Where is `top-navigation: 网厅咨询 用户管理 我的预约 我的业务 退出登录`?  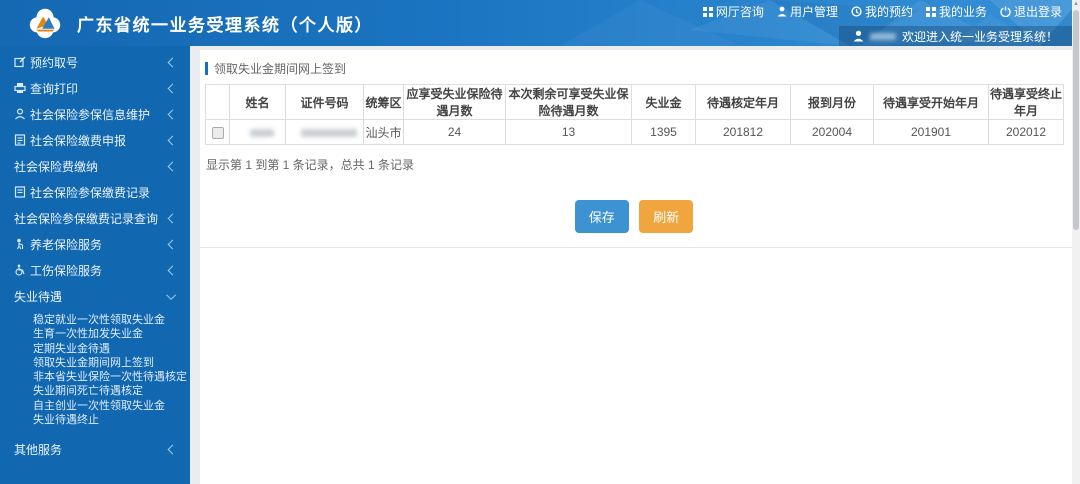
top-navigation: 网厅咨询 用户管理 我的预约 我的业务 退出登录 is located at coordinates (882, 11).